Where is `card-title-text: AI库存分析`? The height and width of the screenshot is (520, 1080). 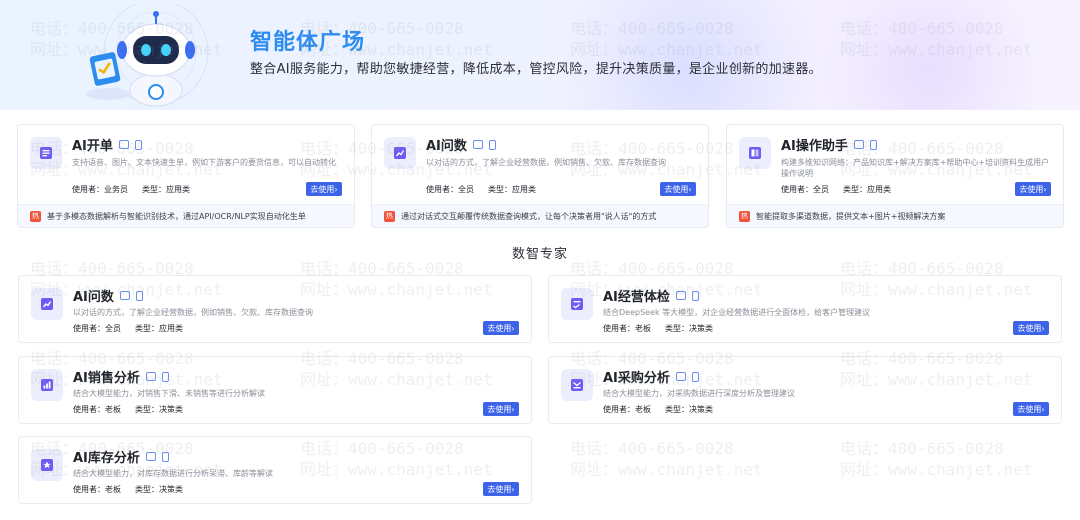
card-title-text: AI库存分析 is located at coordinates (106, 458).